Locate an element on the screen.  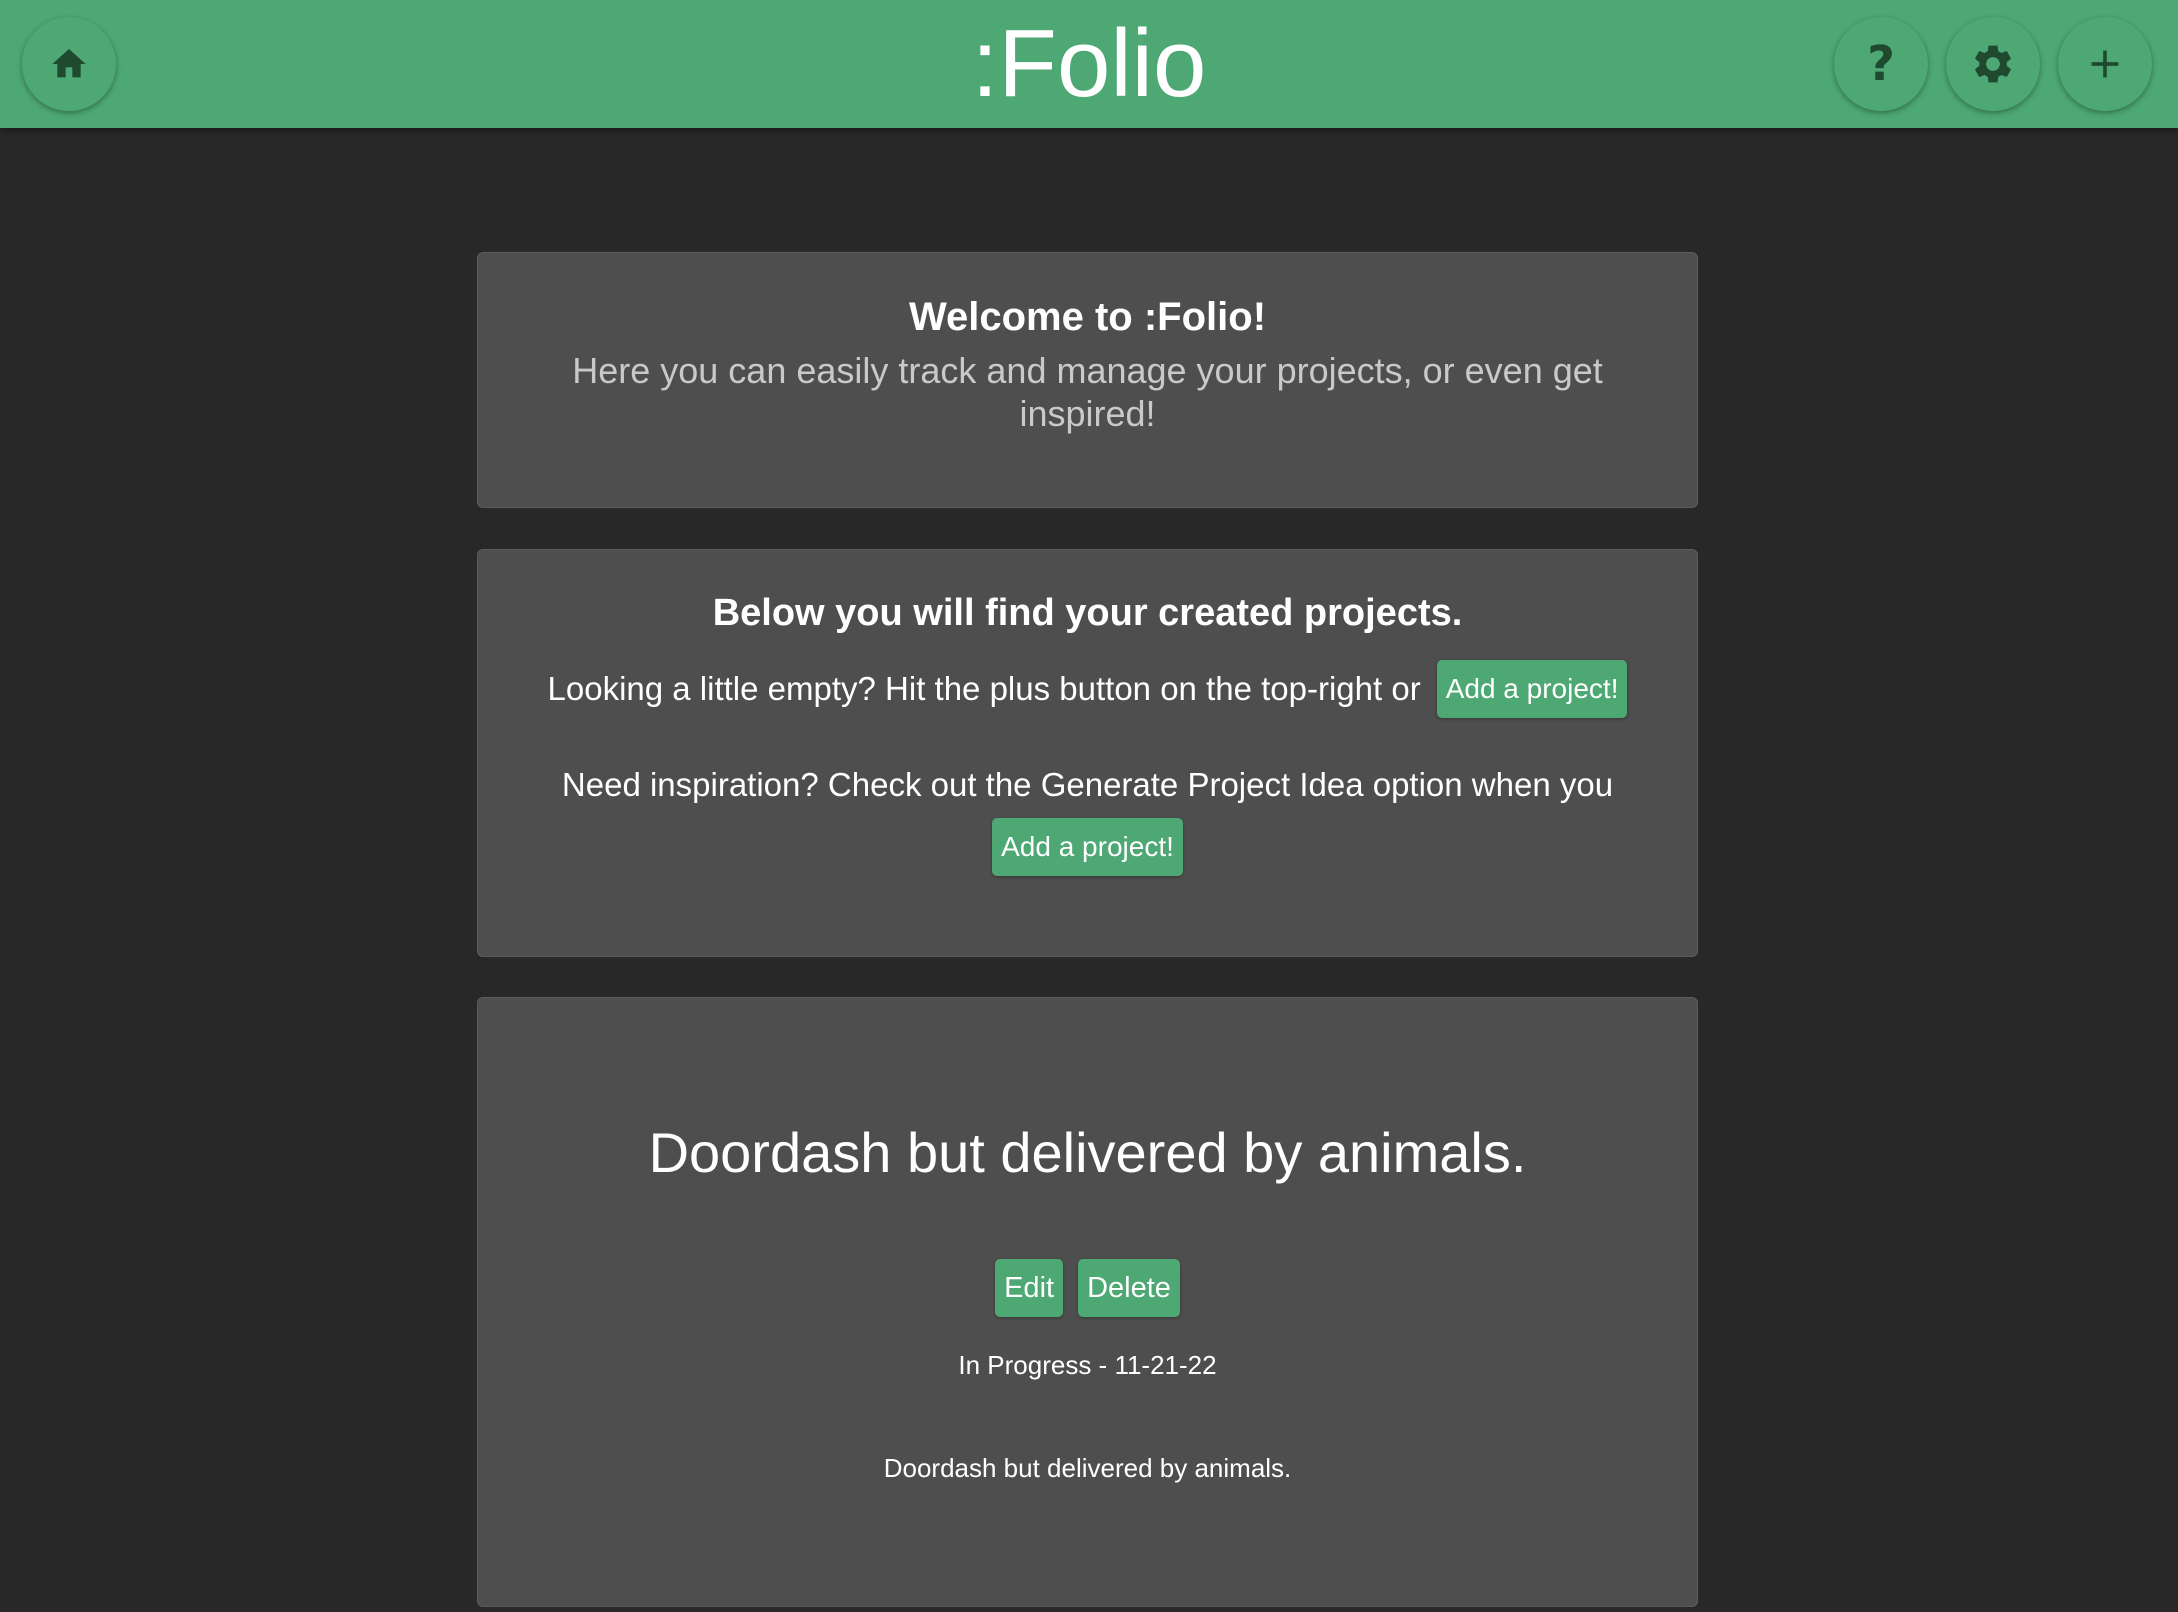
project-title: Doordash but delivered by animals. is located at coordinates (1087, 1152).